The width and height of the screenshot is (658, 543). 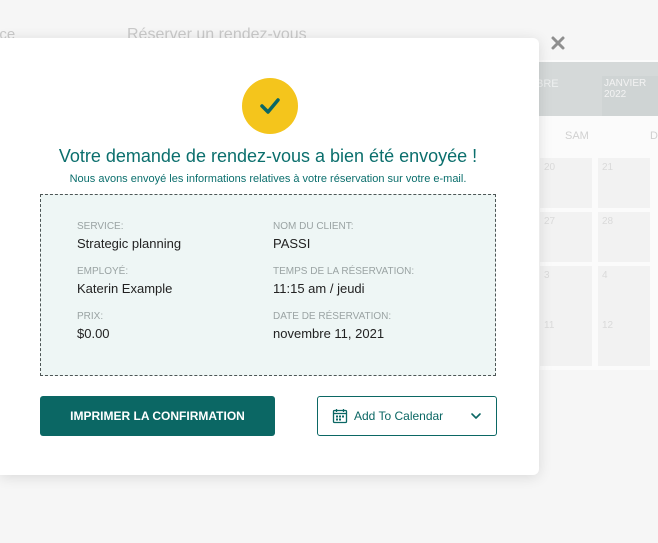 What do you see at coordinates (615, 94) in the screenshot?
I see `calendar-month-year: 2022` at bounding box center [615, 94].